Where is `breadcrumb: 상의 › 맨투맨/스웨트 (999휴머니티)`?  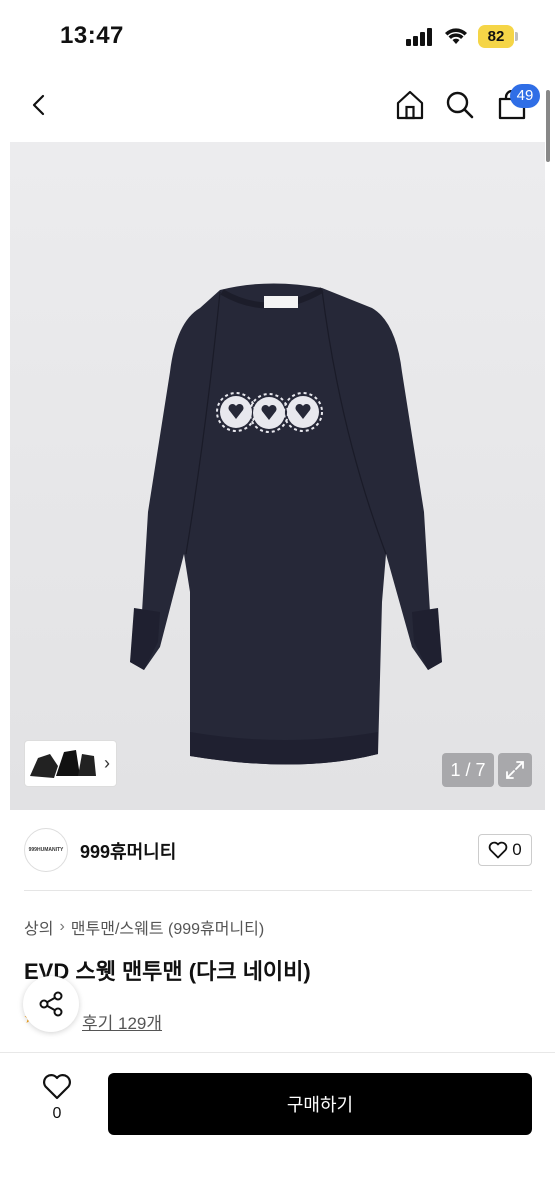
breadcrumb: 상의 › 맨투맨/스웨트 (999휴머니티) is located at coordinates (144, 927).